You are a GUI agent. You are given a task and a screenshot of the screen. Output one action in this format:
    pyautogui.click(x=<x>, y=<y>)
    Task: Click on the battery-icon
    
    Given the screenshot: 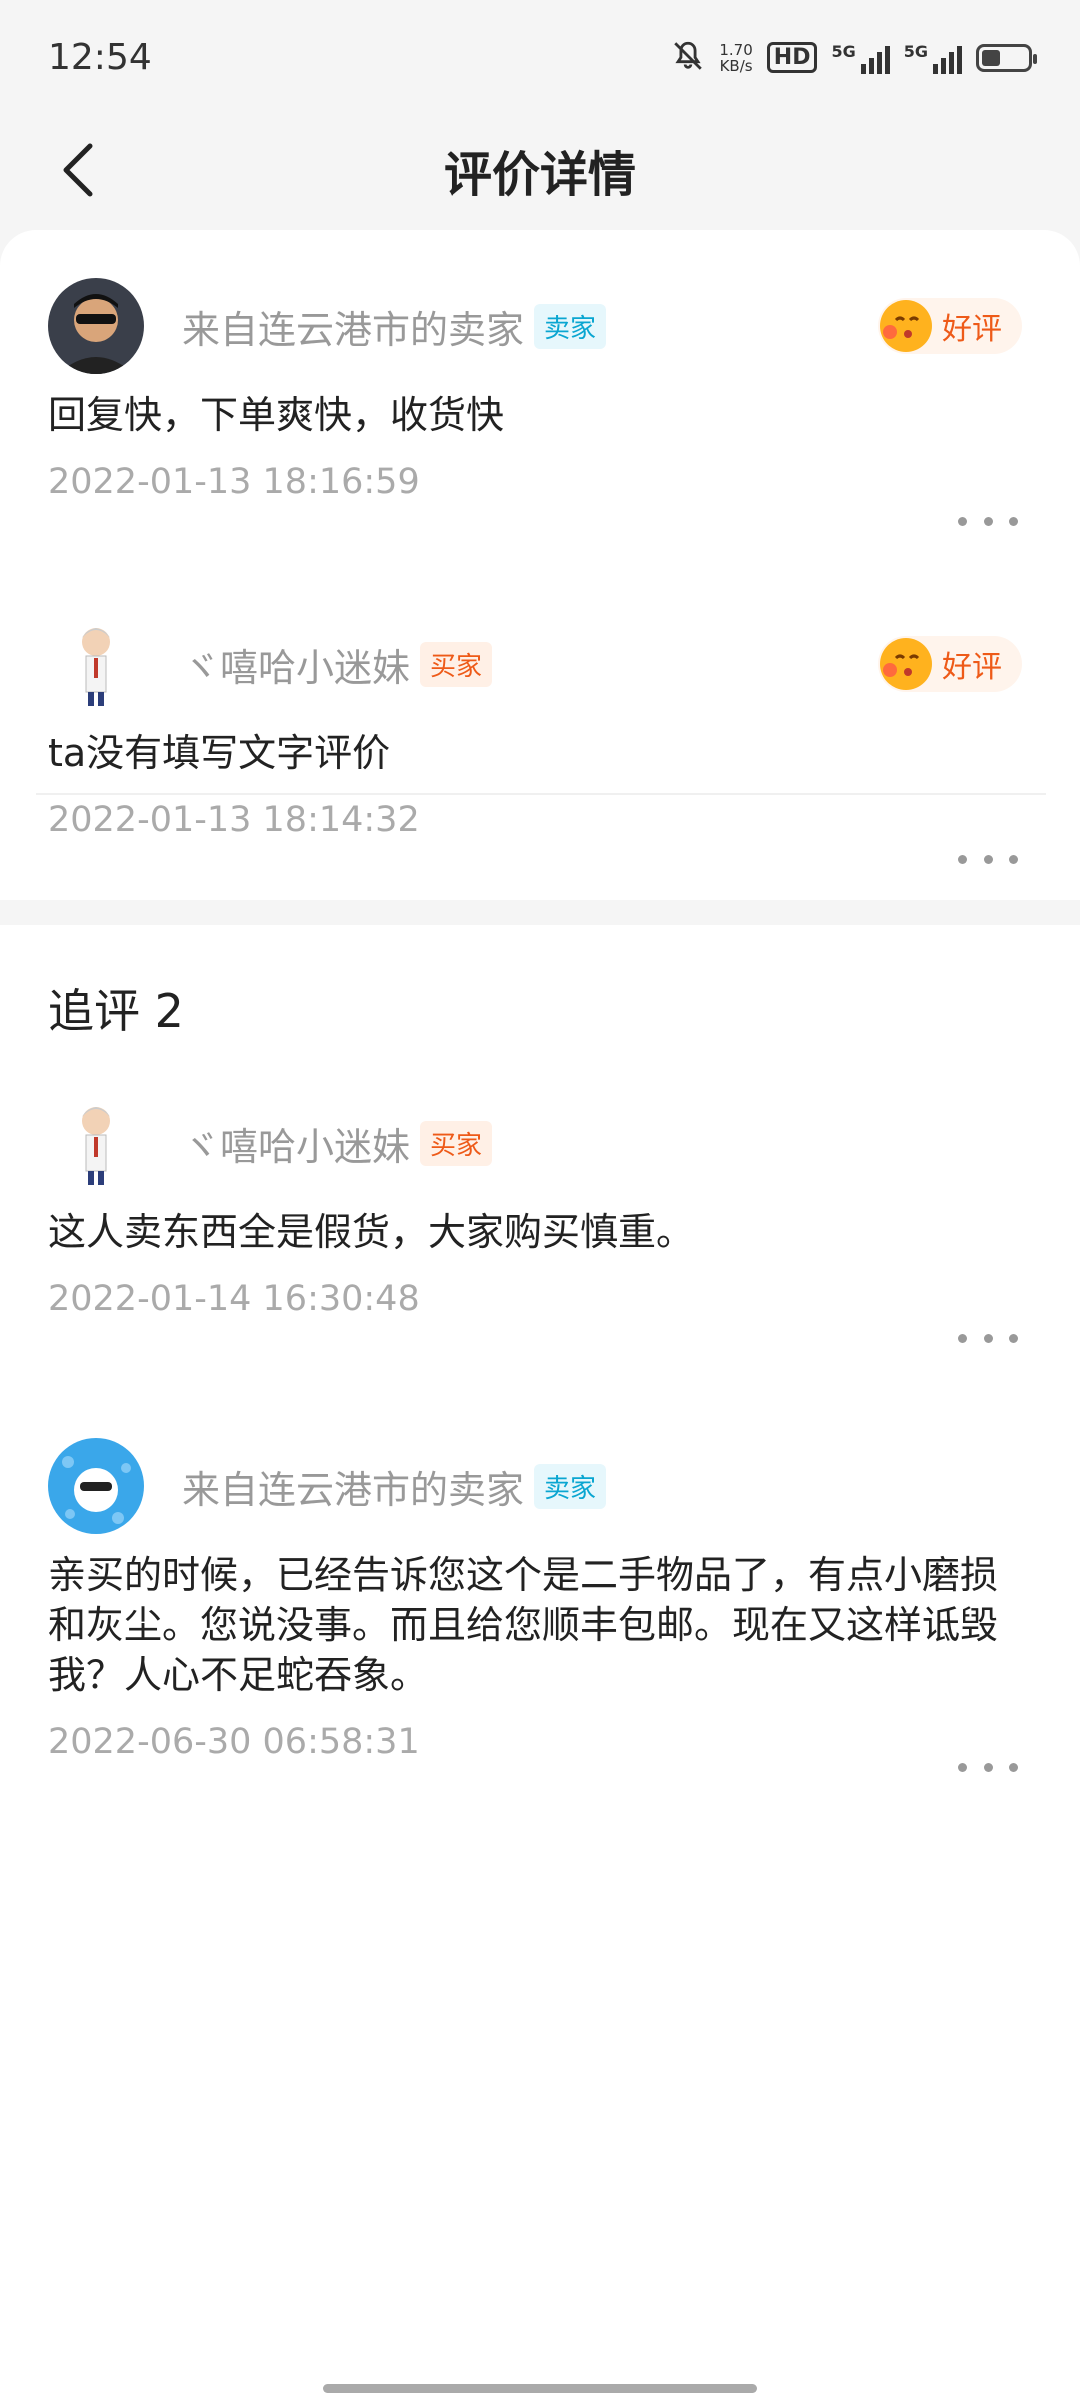 What is the action you would take?
    pyautogui.click(x=1006, y=57)
    